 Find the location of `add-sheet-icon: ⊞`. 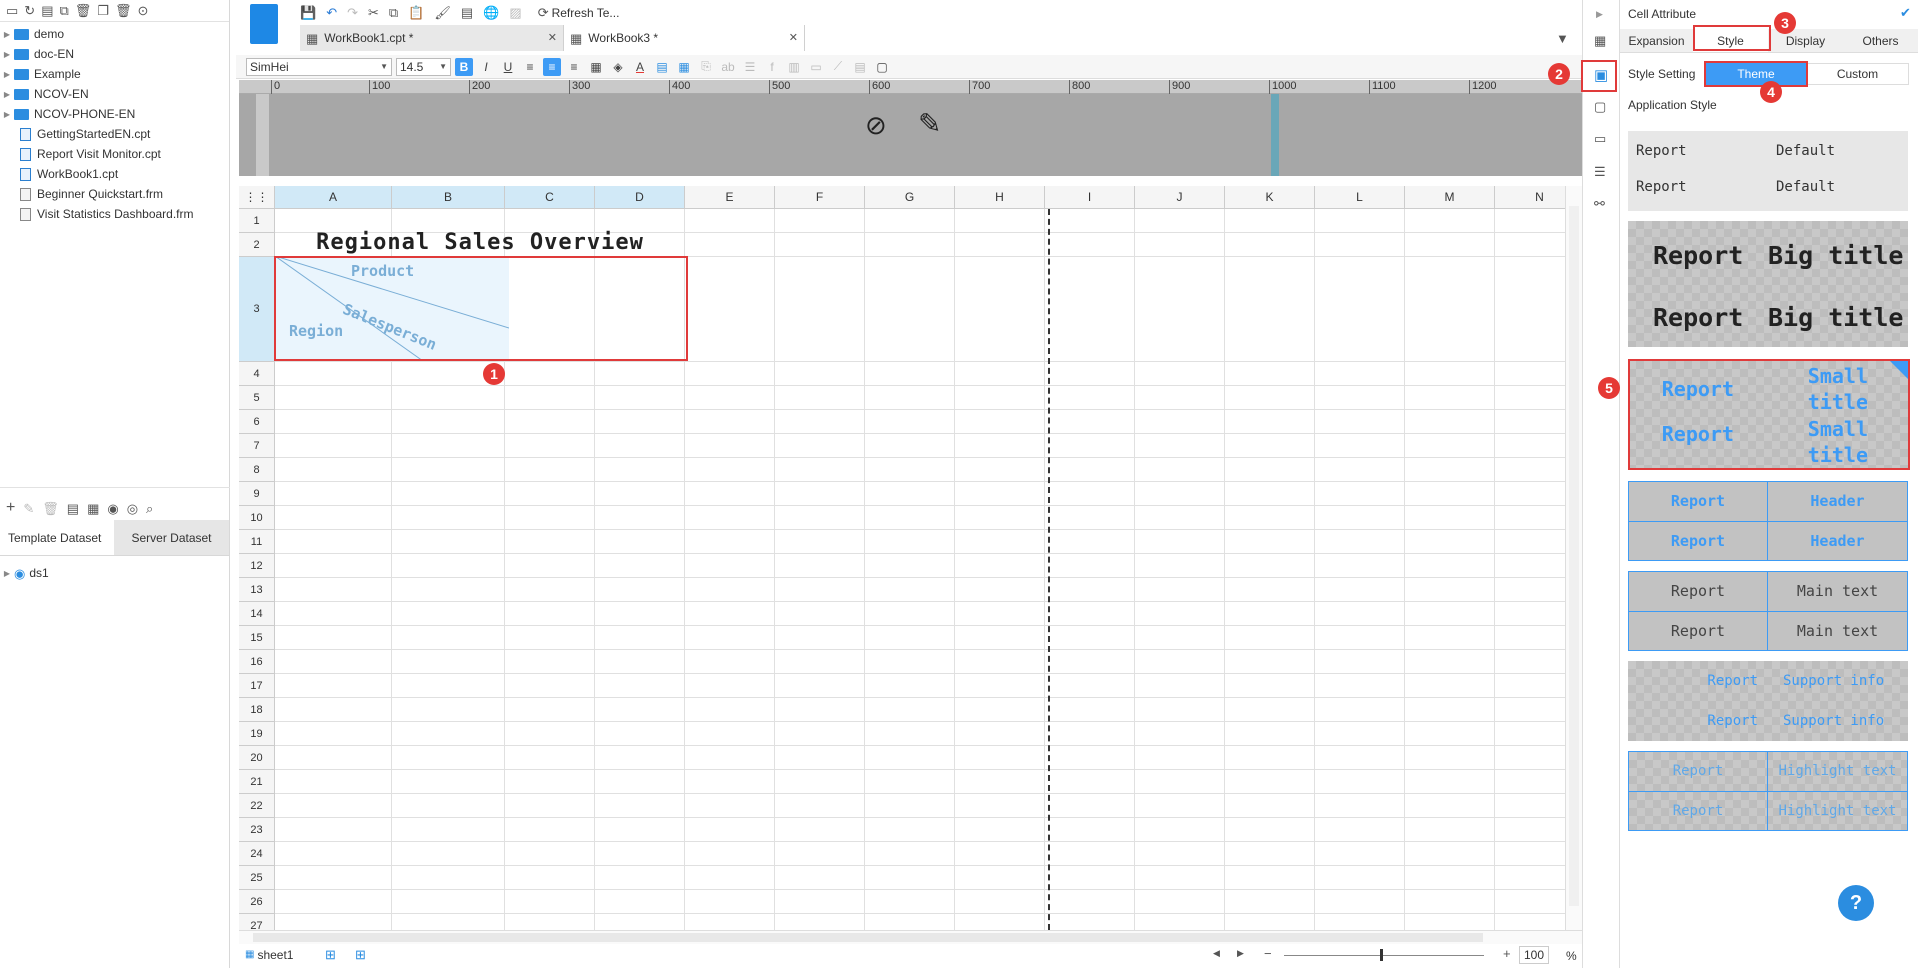

add-sheet-icon: ⊞ is located at coordinates (330, 954).